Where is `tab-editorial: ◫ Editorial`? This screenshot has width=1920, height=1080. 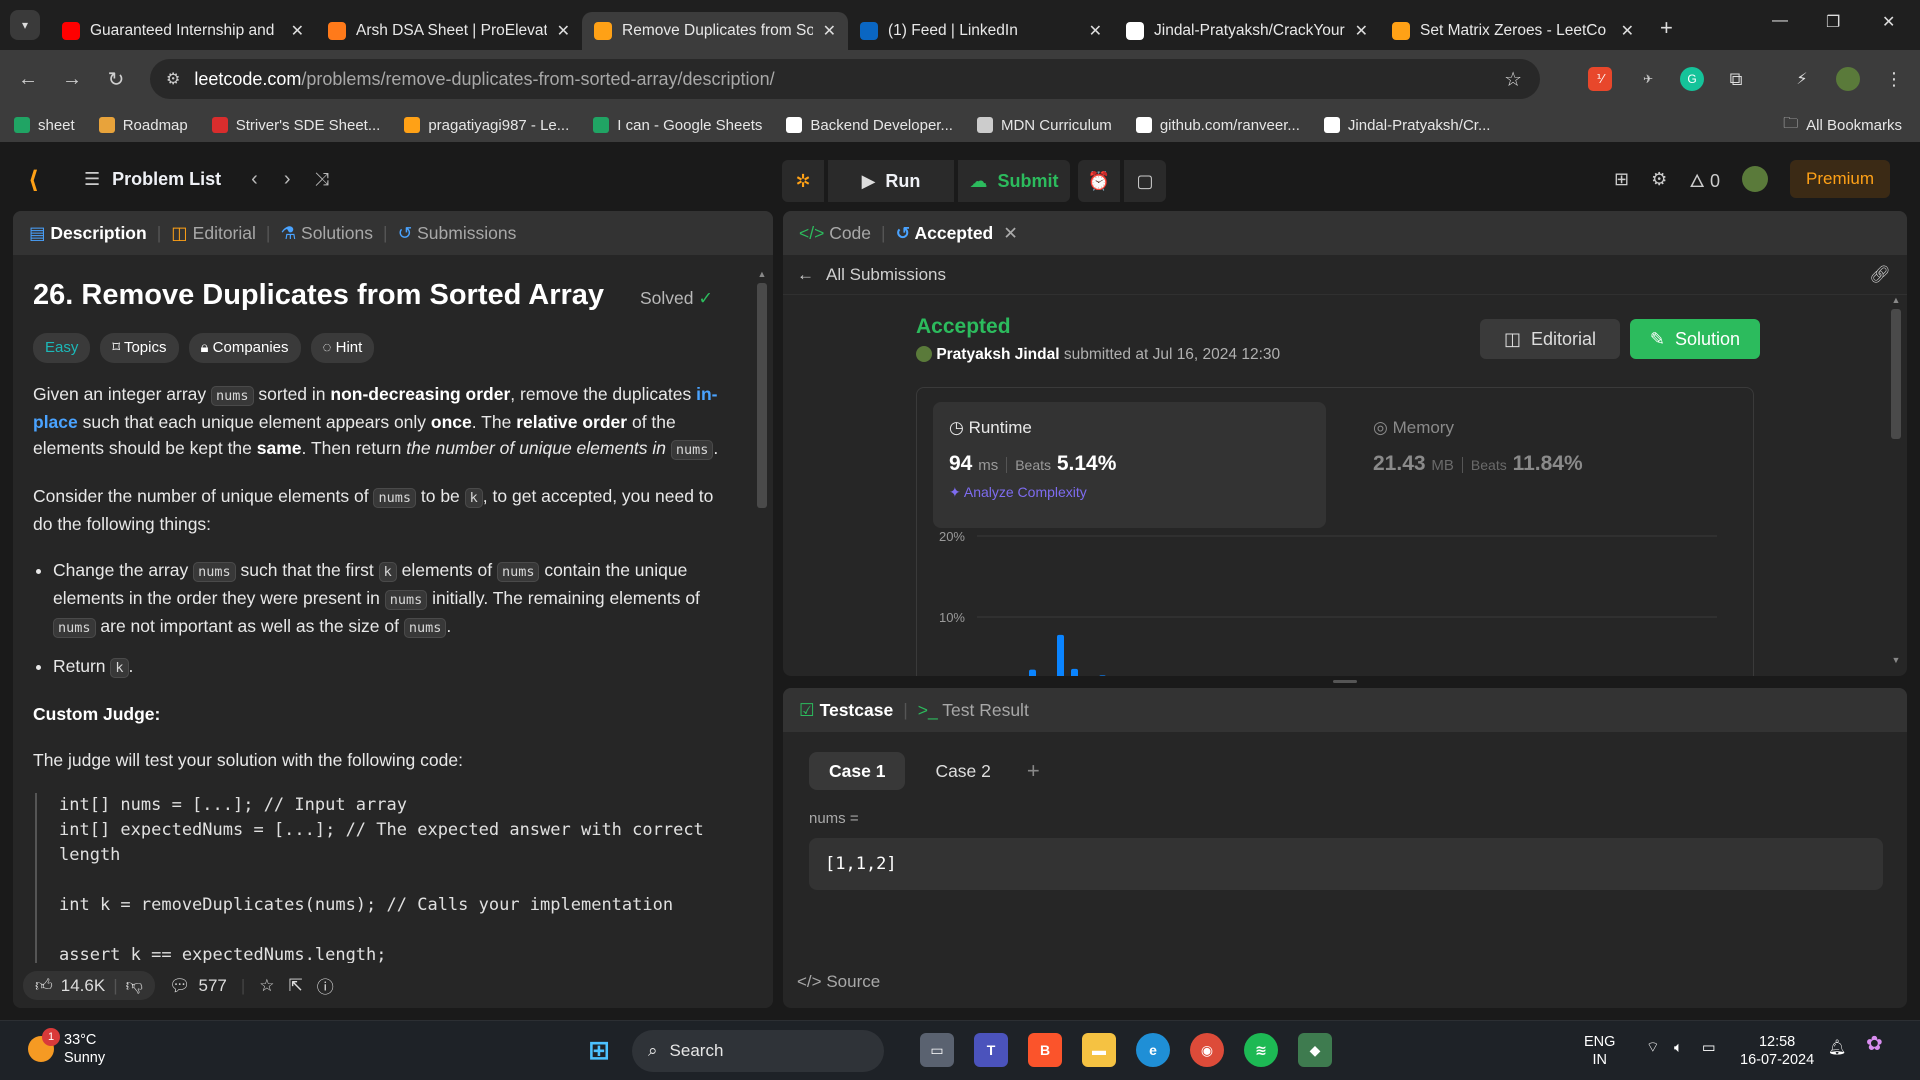 tab-editorial: ◫ Editorial is located at coordinates (213, 233).